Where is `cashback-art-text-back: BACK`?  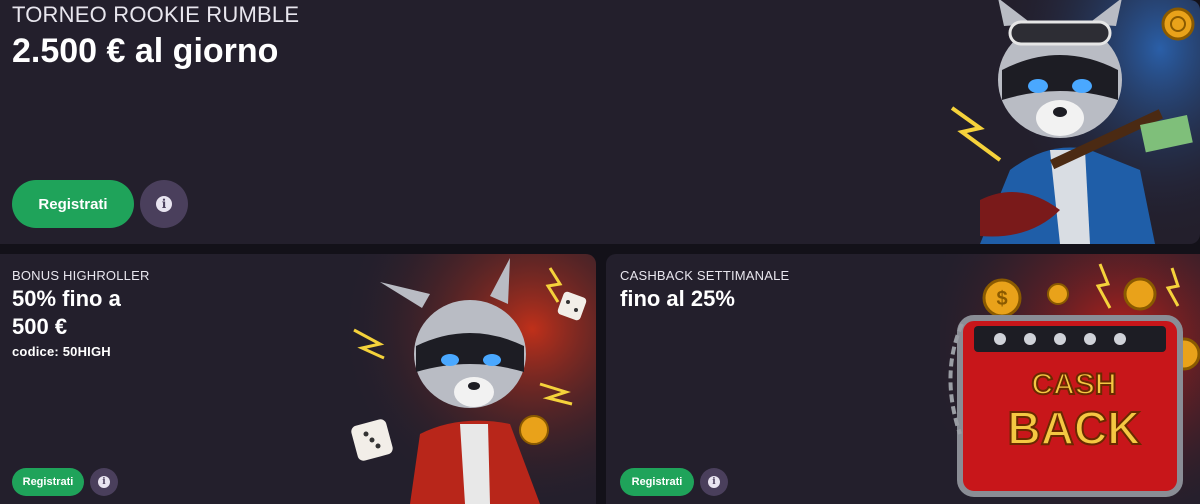 cashback-art-text-back: BACK is located at coordinates (1074, 428).